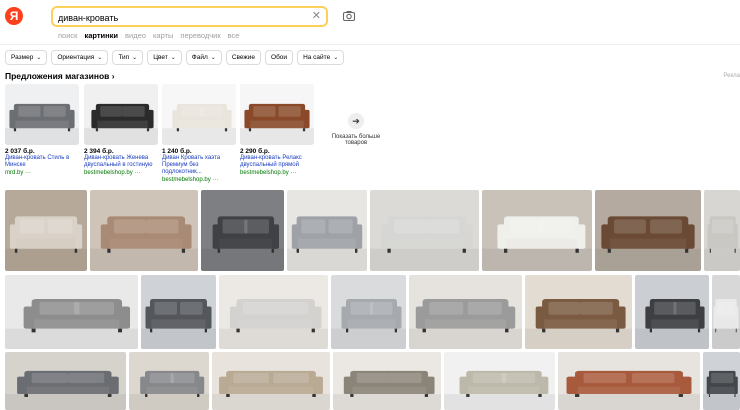 The width and height of the screenshot is (740, 410). What do you see at coordinates (42, 173) in the screenshot?
I see `product-shop: mrd.by ···` at bounding box center [42, 173].